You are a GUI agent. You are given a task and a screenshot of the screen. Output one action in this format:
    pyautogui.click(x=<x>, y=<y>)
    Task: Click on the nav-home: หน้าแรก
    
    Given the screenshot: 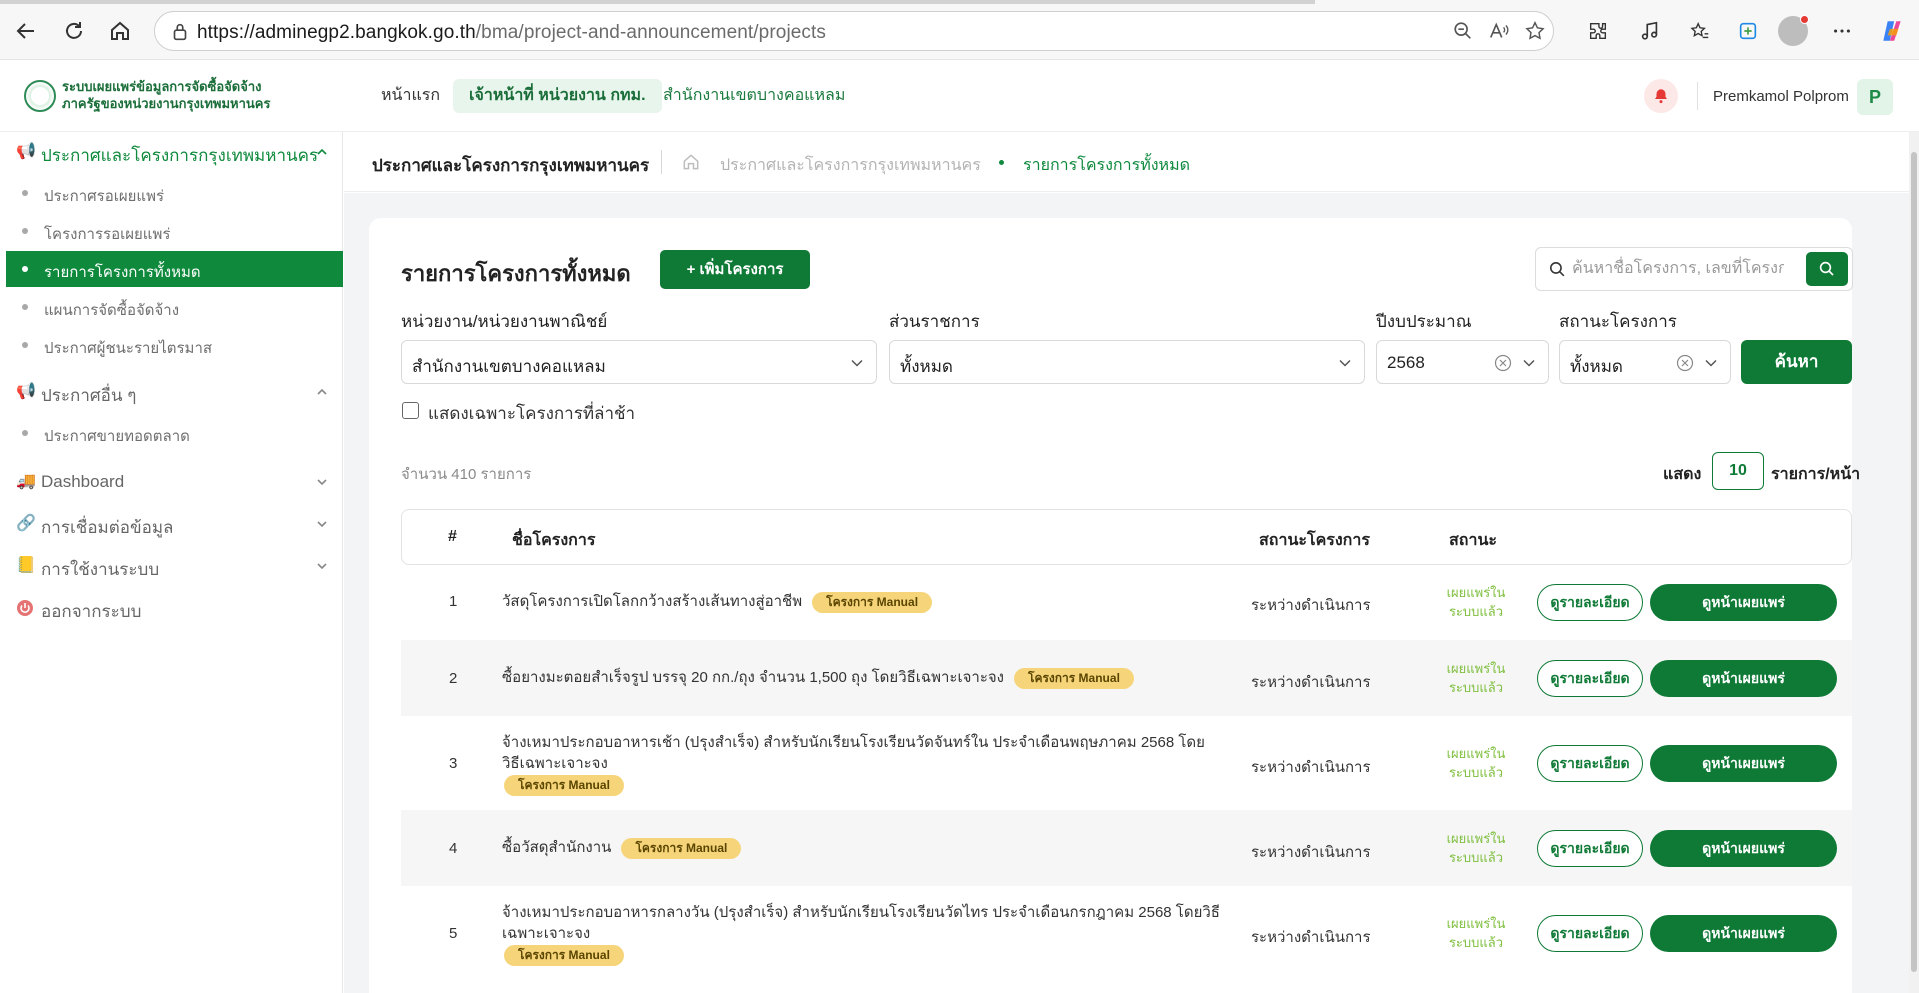 What is the action you would take?
    pyautogui.click(x=410, y=96)
    